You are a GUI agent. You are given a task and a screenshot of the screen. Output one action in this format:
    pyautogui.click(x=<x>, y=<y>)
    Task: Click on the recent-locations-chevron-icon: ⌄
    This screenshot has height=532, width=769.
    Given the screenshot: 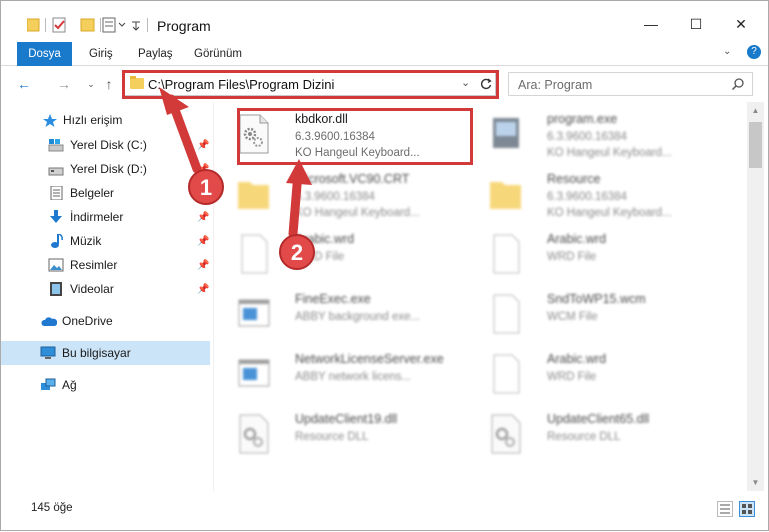 What is the action you would take?
    pyautogui.click(x=91, y=84)
    